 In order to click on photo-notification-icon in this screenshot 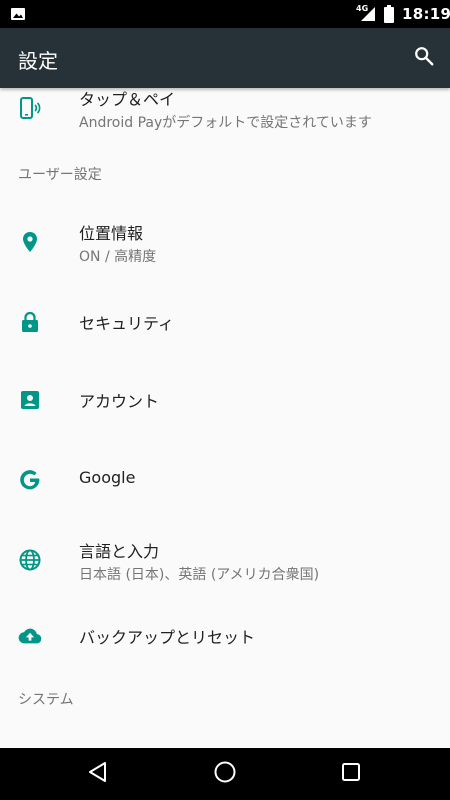, I will do `click(18, 16)`.